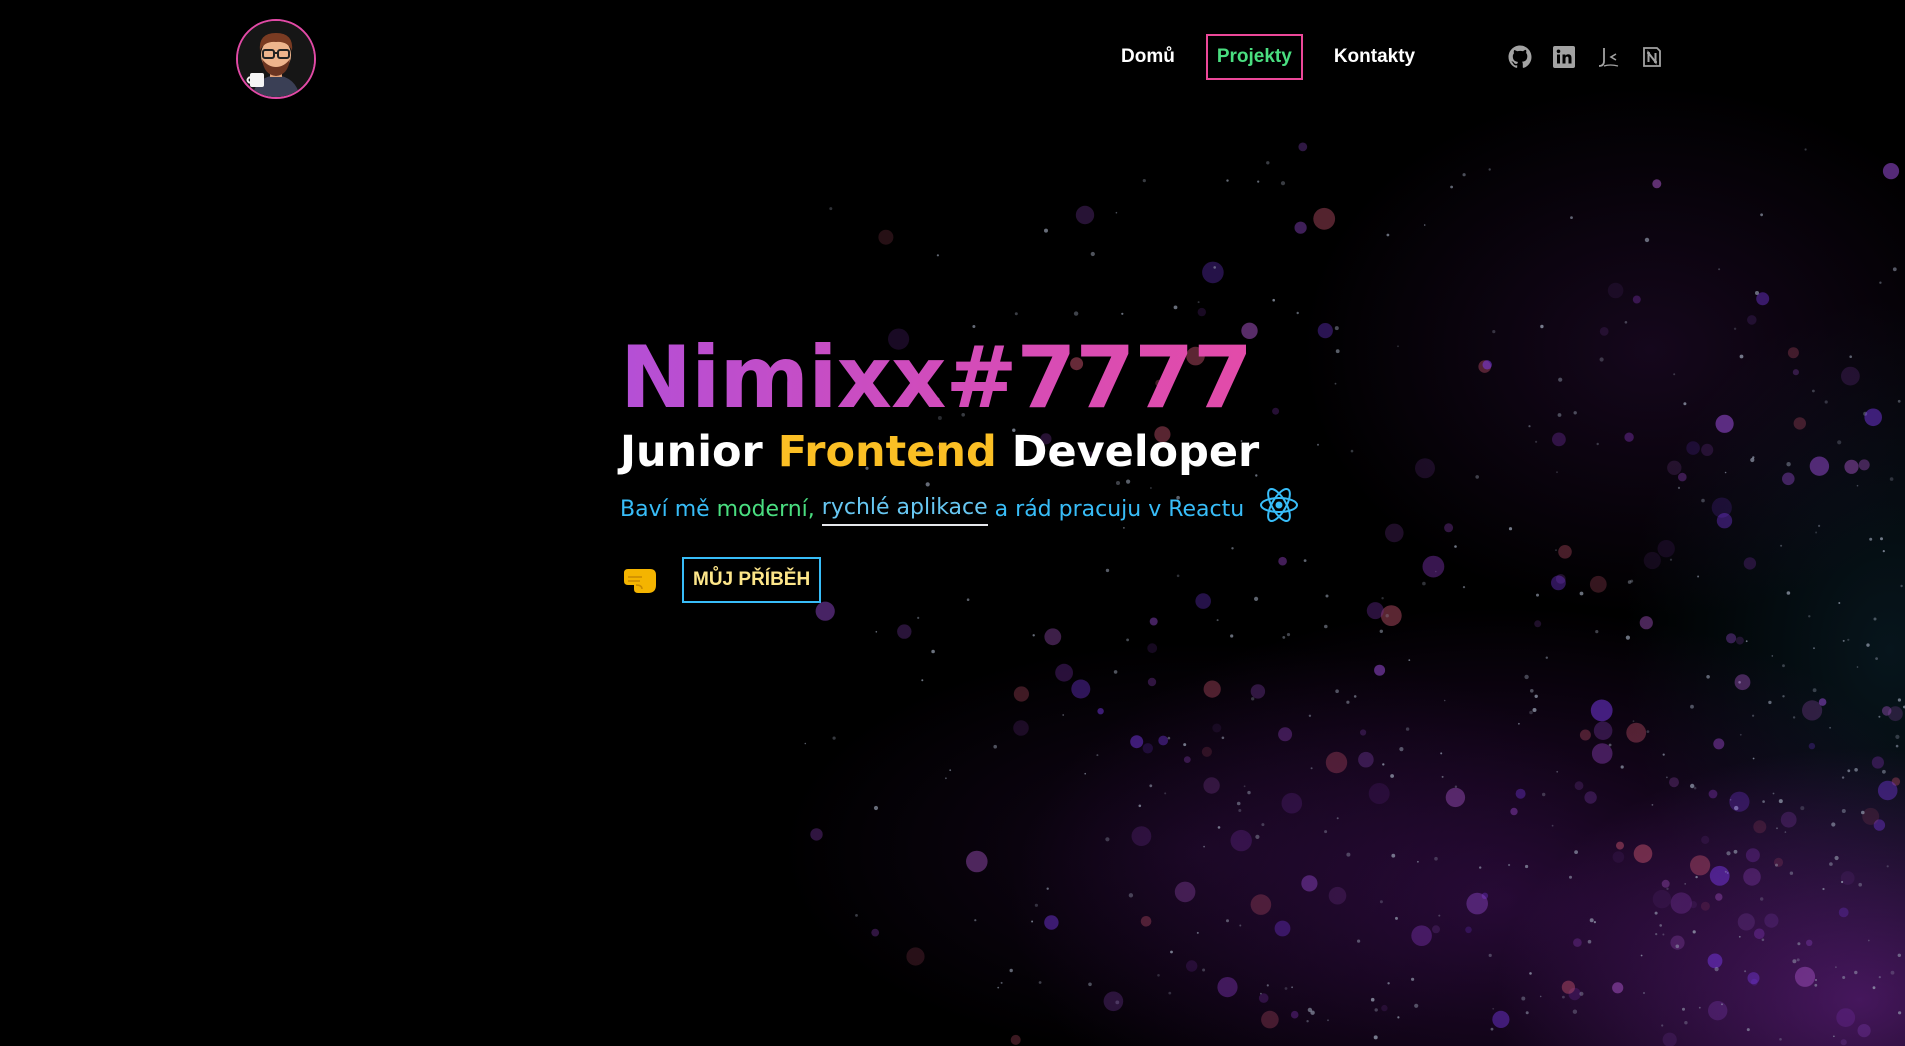 This screenshot has height=1046, width=1905. What do you see at coordinates (1608, 57) in the screenshot?
I see `jsfiddle-icon` at bounding box center [1608, 57].